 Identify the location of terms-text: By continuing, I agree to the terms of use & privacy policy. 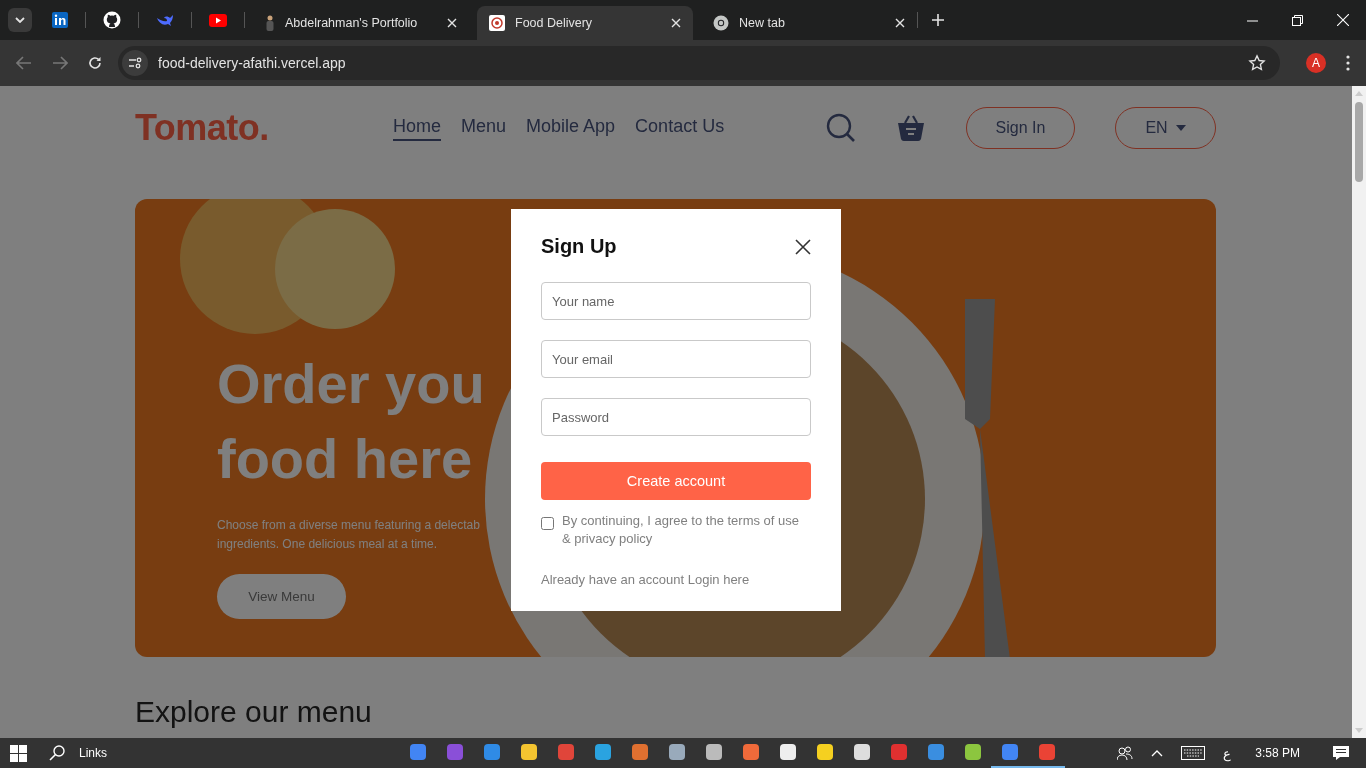
(681, 530).